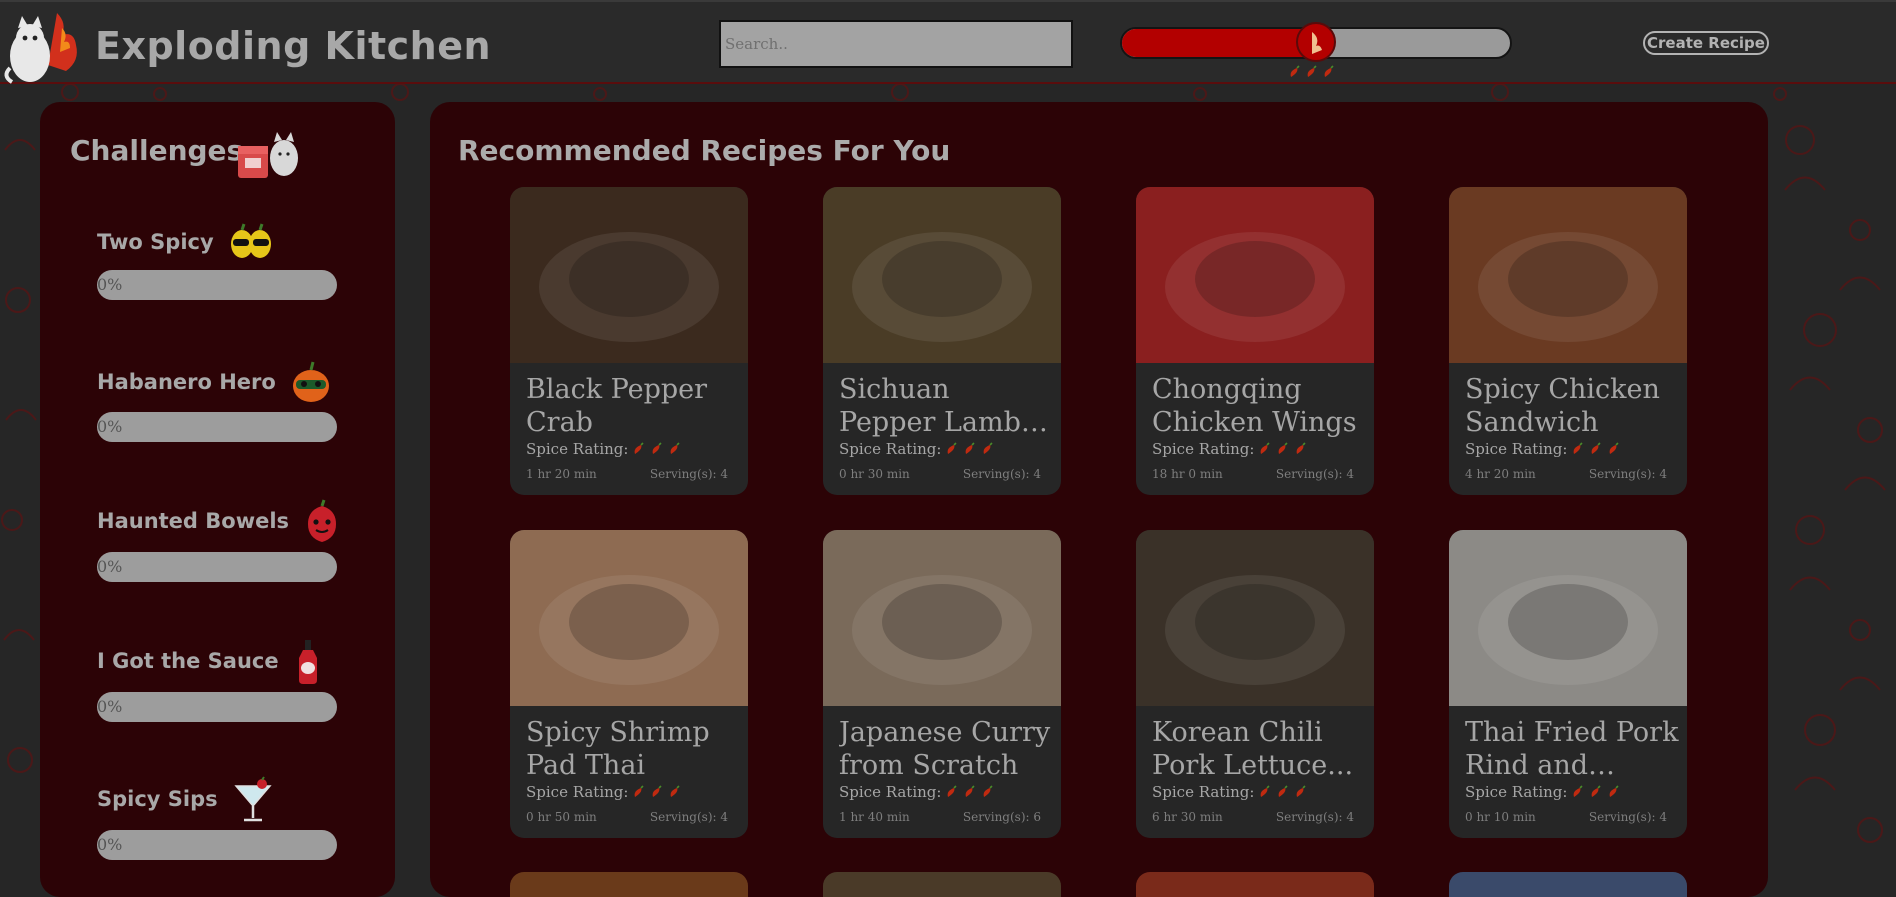 The width and height of the screenshot is (1896, 897). What do you see at coordinates (219, 680) in the screenshot?
I see `challenge-item: I Got the Sauce 0%` at bounding box center [219, 680].